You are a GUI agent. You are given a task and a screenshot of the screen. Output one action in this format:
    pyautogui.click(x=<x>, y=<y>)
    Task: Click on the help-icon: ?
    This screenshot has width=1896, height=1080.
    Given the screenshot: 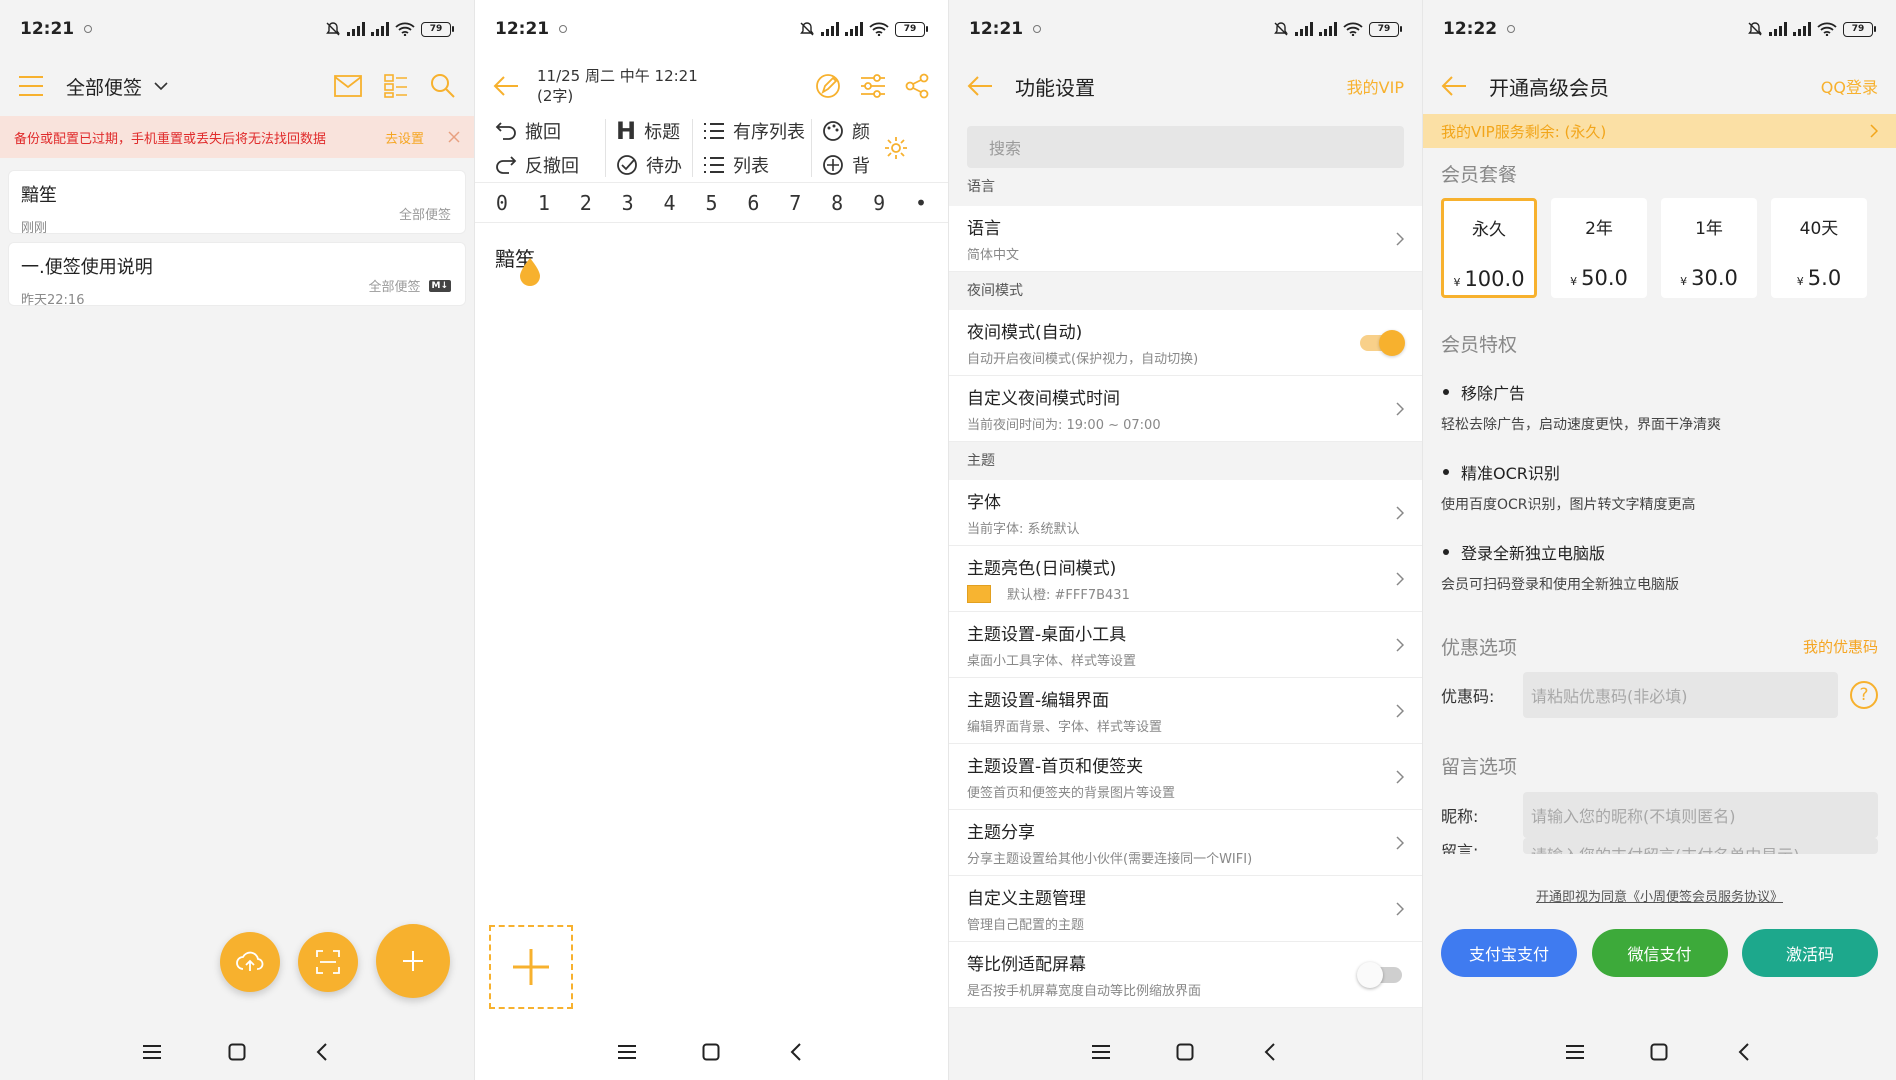 What is the action you would take?
    pyautogui.click(x=1864, y=695)
    